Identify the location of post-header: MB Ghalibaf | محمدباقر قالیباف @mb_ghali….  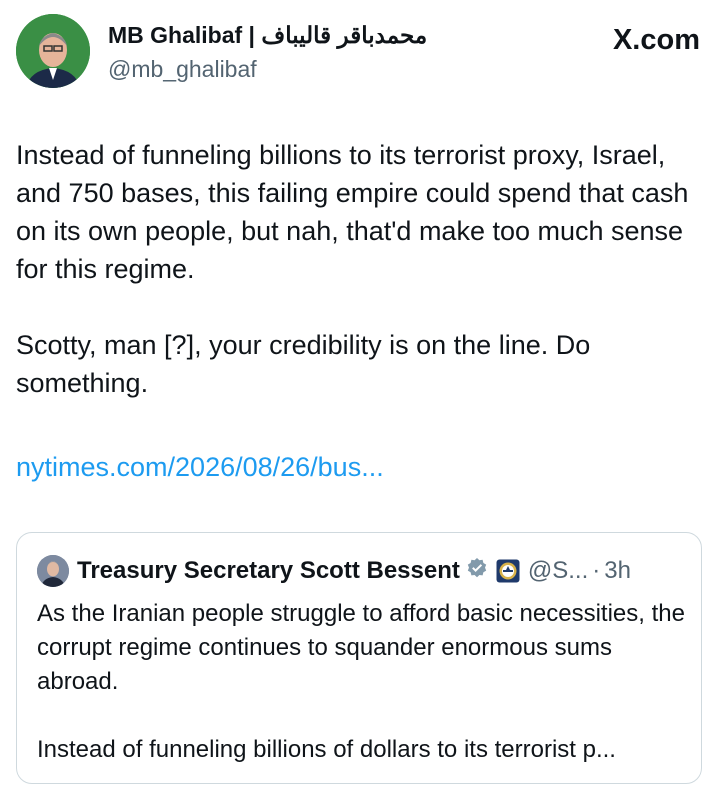
(358, 51).